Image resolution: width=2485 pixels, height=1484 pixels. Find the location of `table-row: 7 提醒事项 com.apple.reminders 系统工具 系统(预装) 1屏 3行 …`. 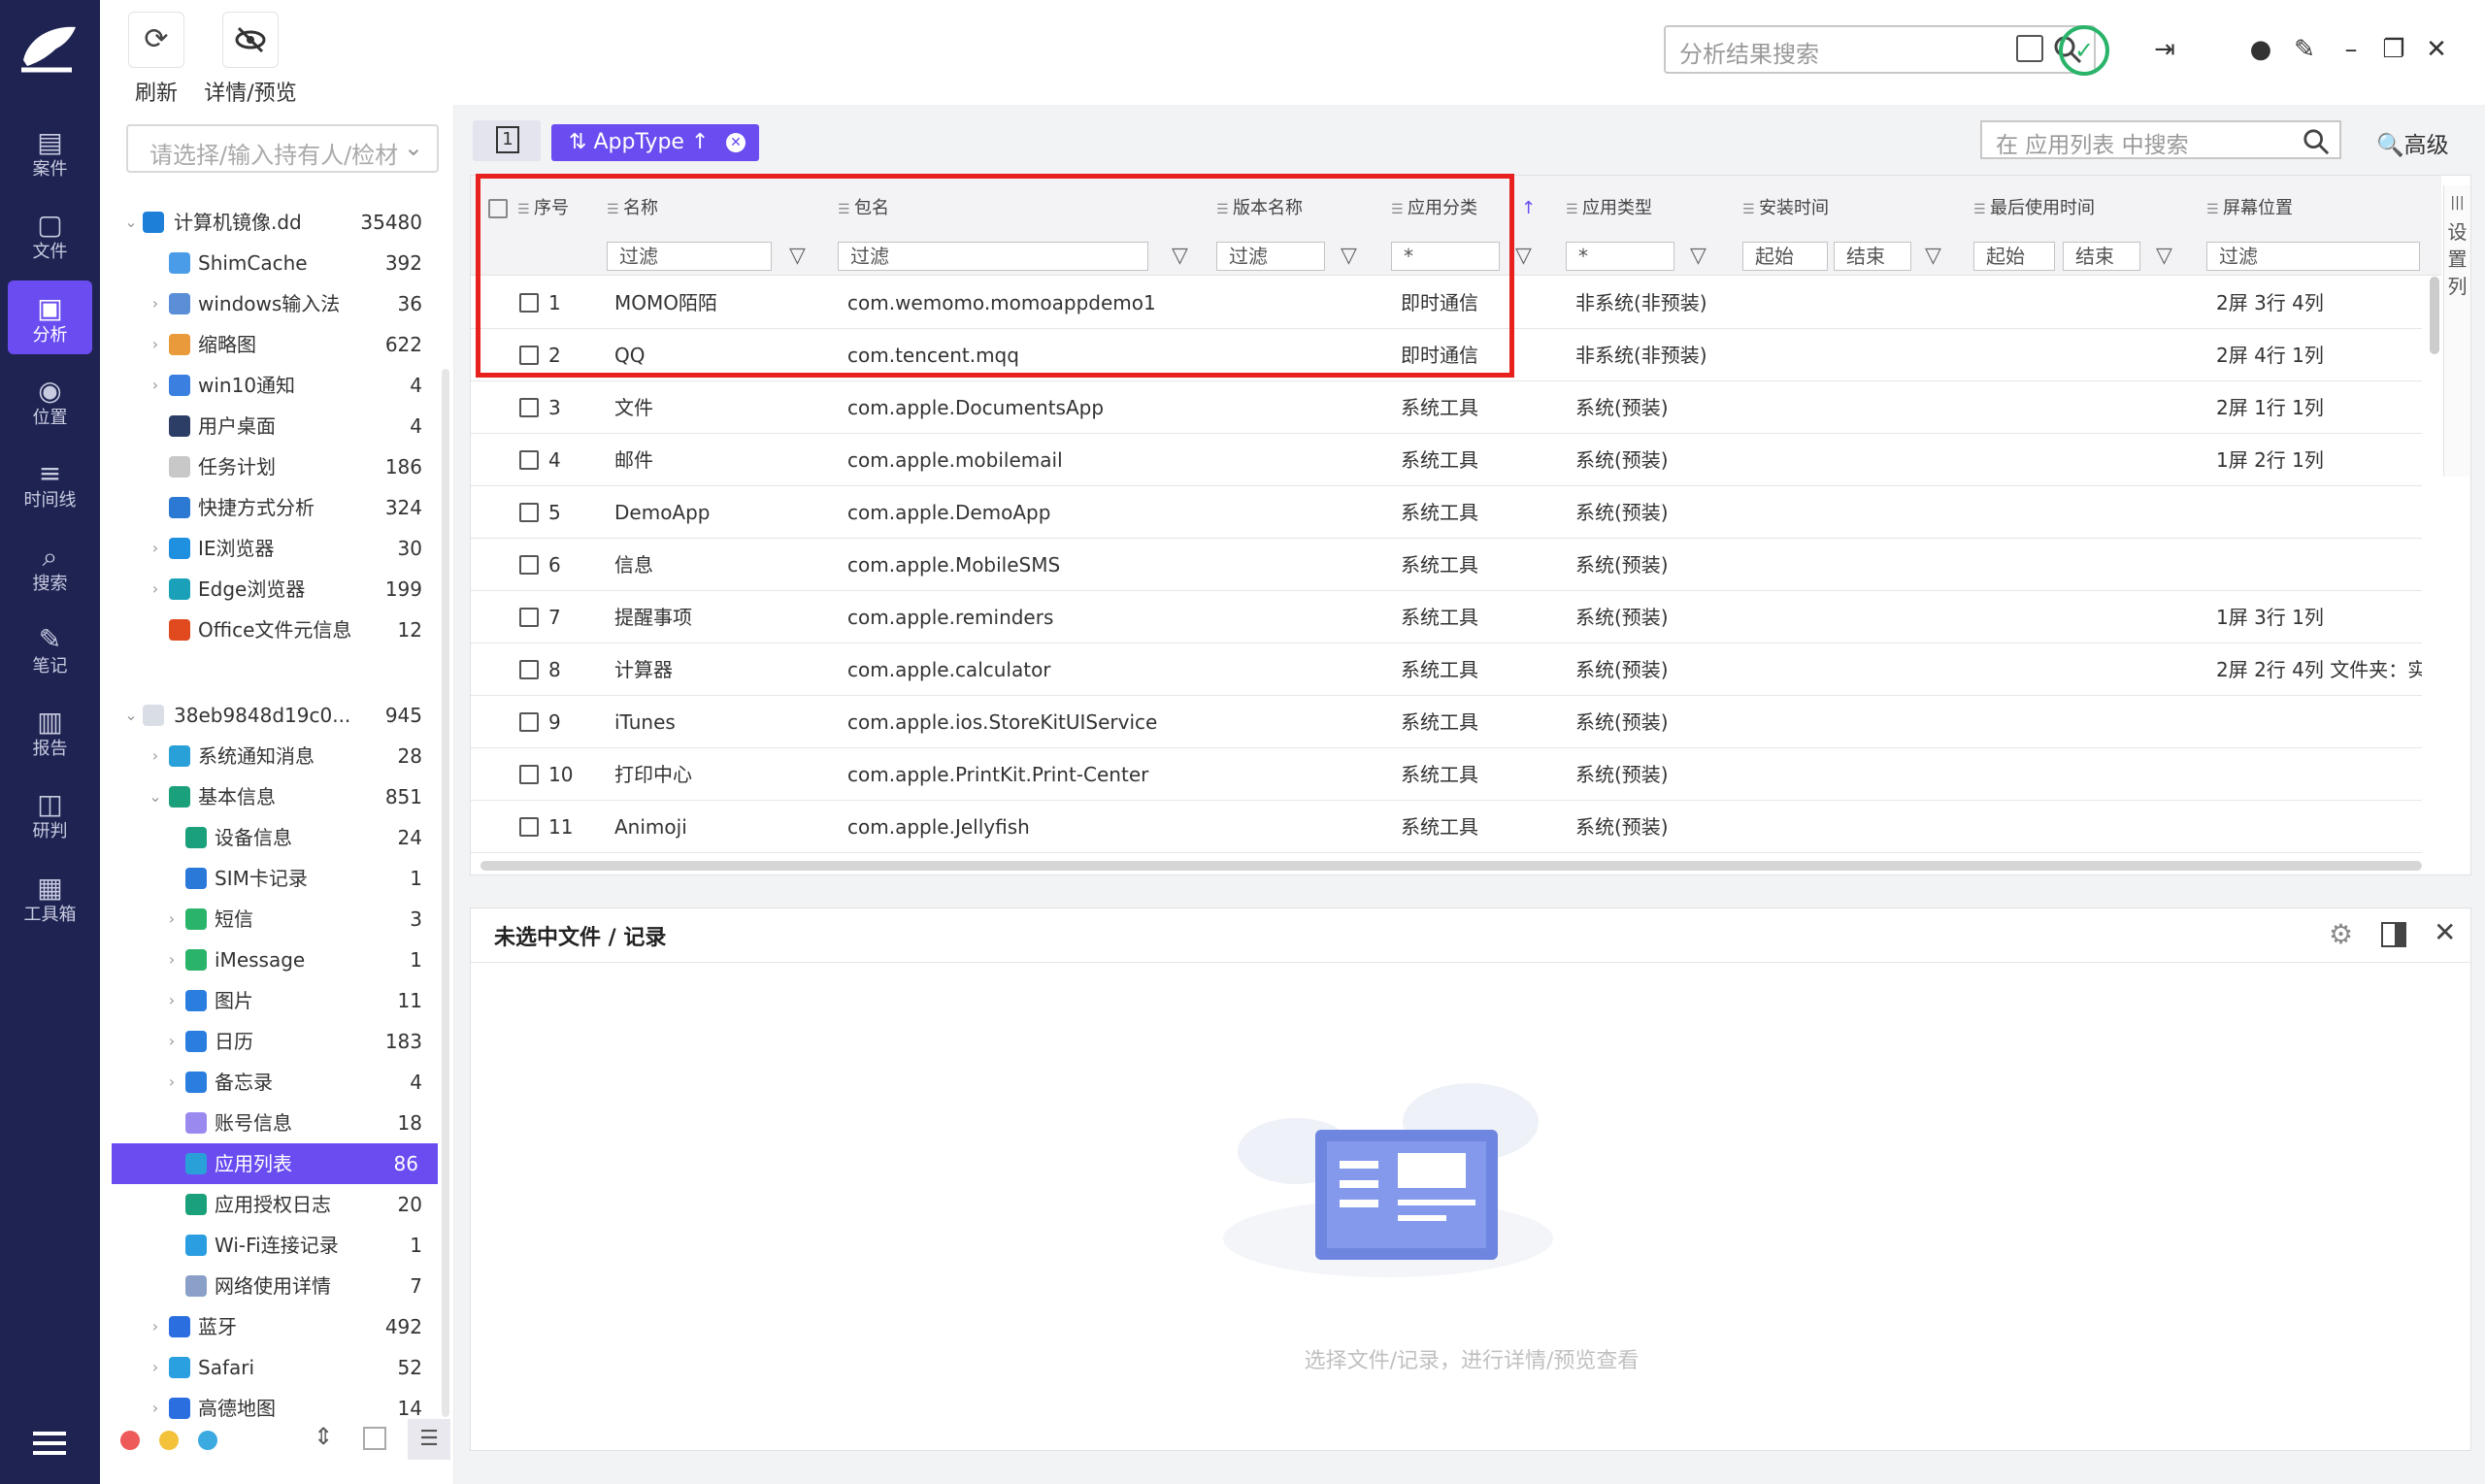

table-row: 7 提醒事项 com.apple.reminders 系统工具 系统(预装) 1屏 3行 … is located at coordinates (1446, 617).